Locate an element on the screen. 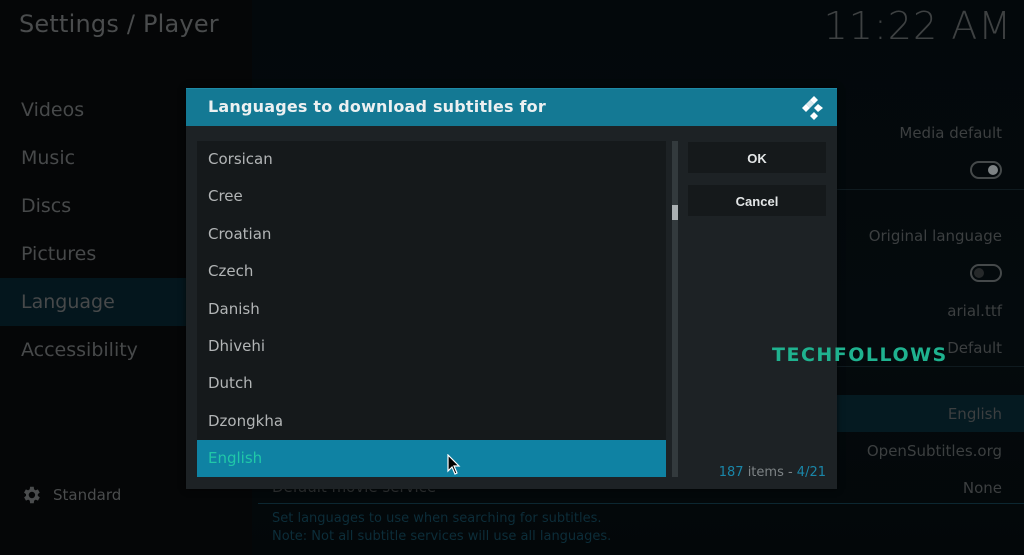 The height and width of the screenshot is (555, 1024). list-item-dhivehi: Dhivehi is located at coordinates (431, 346).